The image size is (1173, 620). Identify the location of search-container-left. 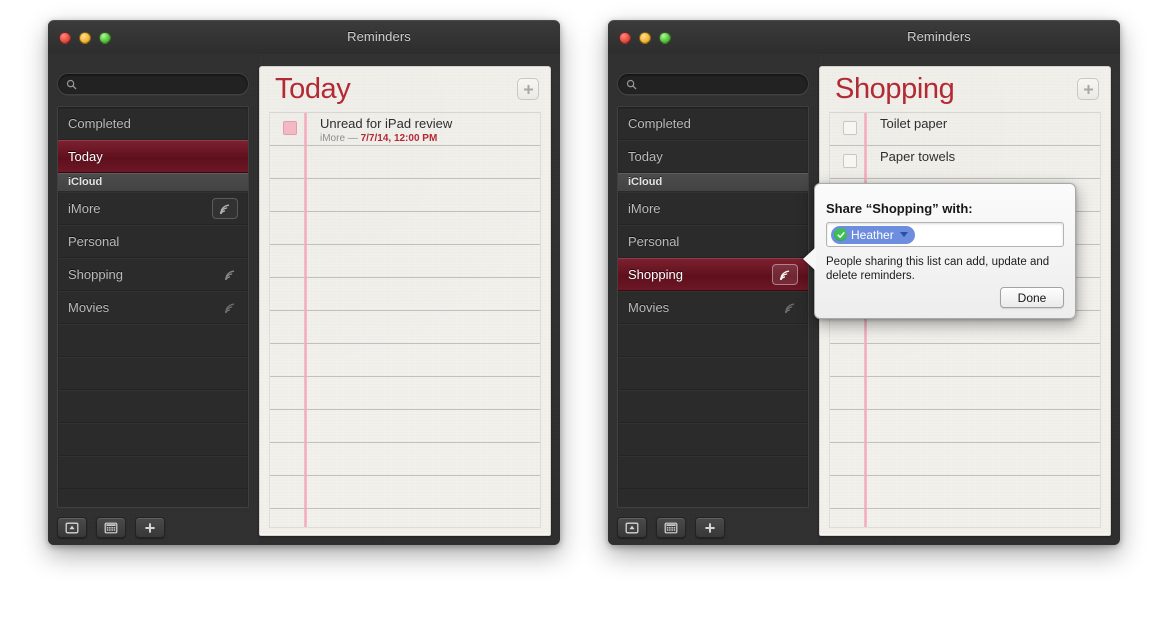
(153, 84).